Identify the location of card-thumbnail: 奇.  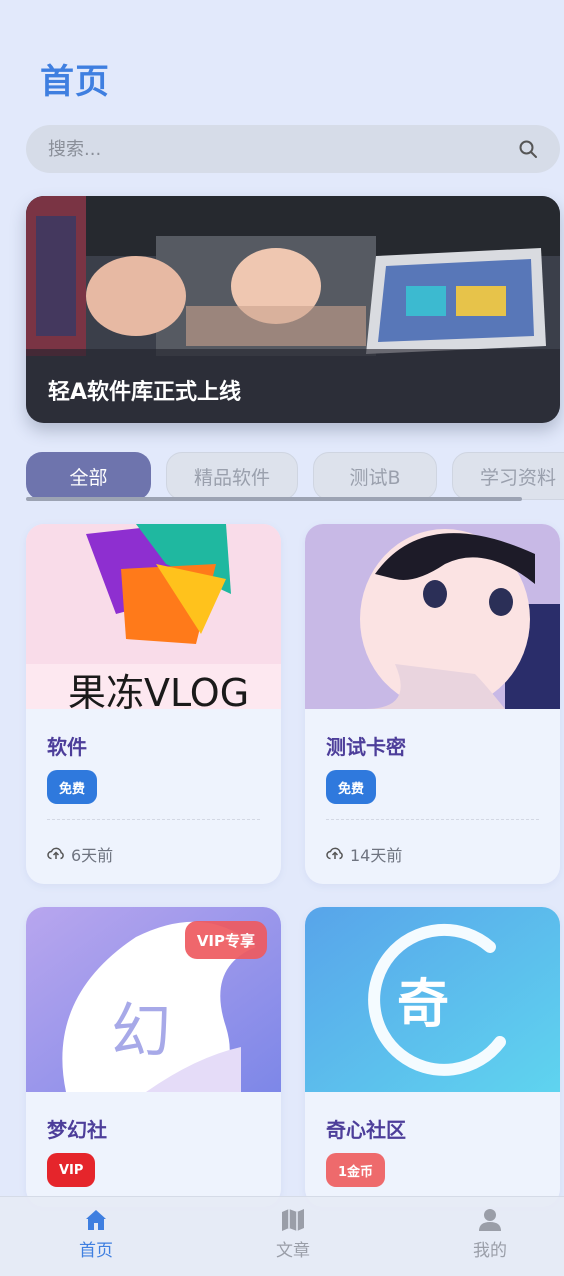
(432, 999).